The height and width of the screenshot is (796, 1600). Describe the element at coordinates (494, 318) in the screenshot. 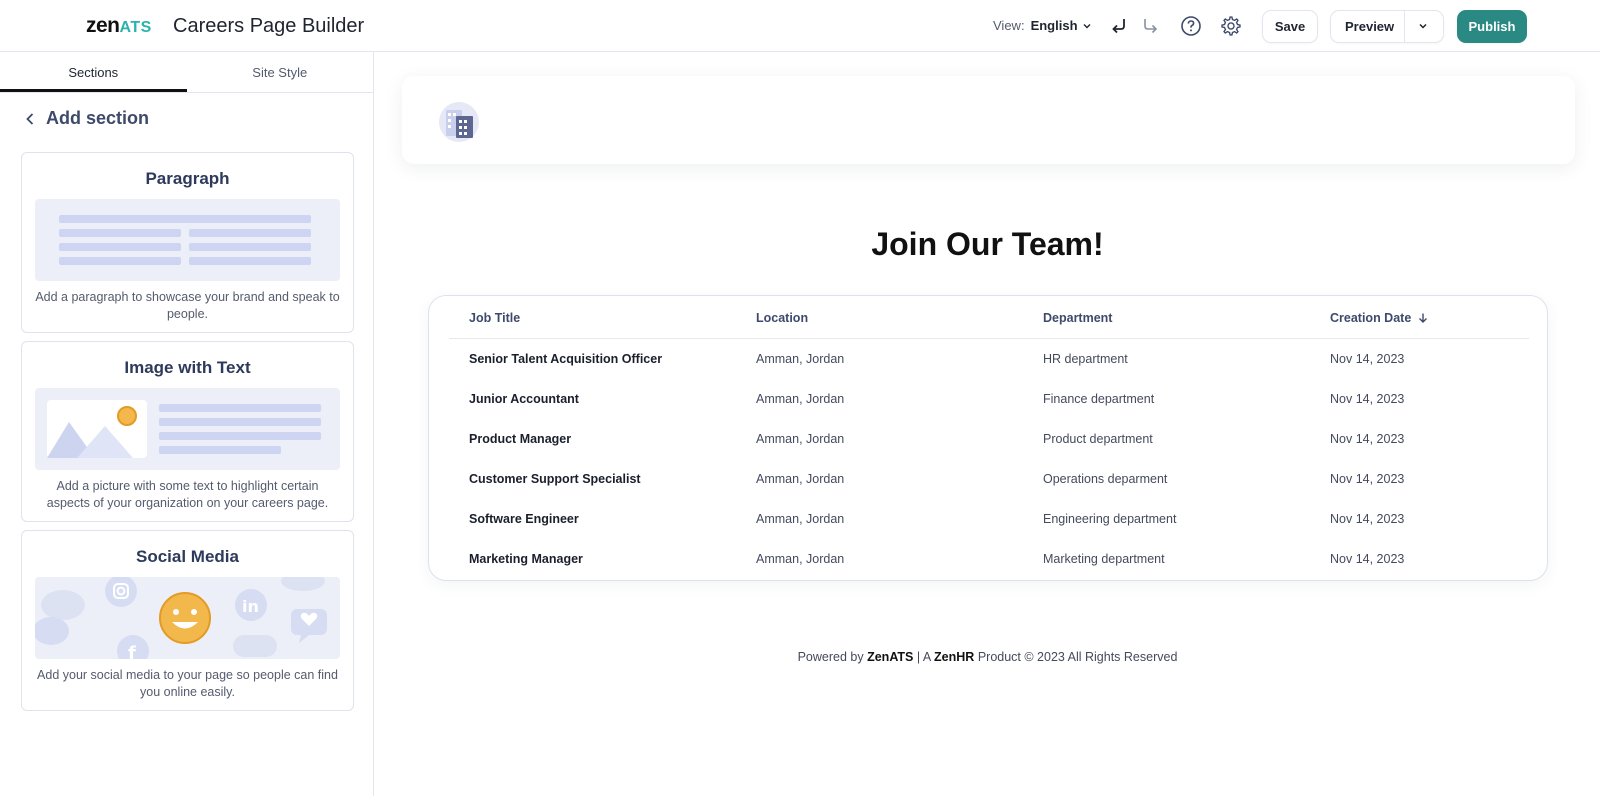

I see `column-header-job-title: Job Title` at that location.